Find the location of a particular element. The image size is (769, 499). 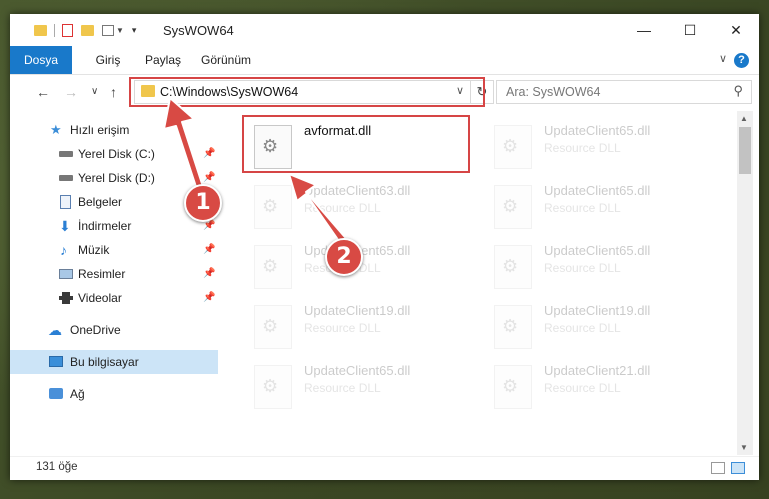

search-icon: ⚲ is located at coordinates (738, 90).